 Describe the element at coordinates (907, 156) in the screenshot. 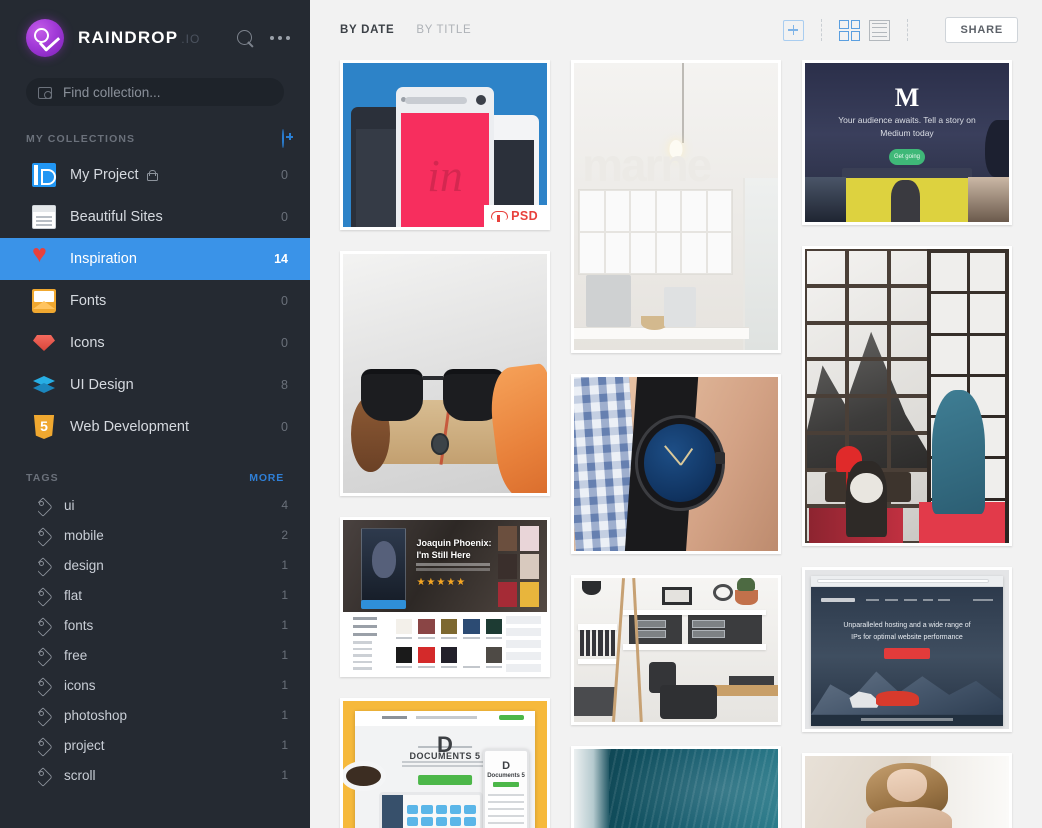

I see `medium-cta-button: Get going` at that location.